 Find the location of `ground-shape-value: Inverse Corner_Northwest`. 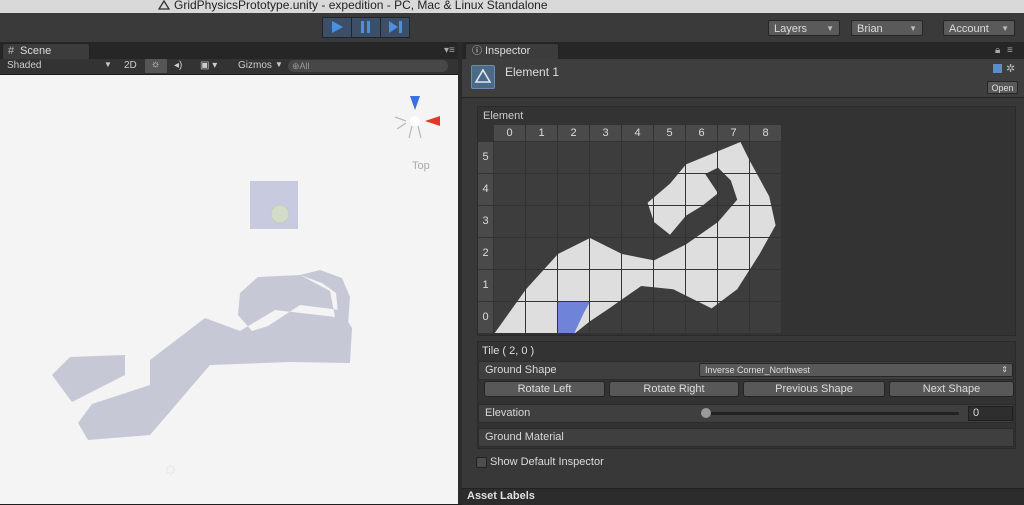

ground-shape-value: Inverse Corner_Northwest is located at coordinates (758, 370).